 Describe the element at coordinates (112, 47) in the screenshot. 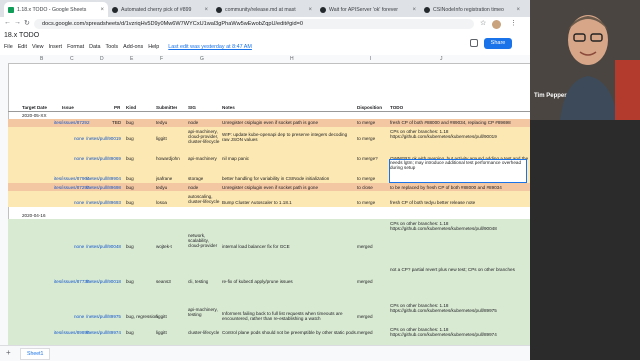

I see `menu-tools: Tools` at that location.